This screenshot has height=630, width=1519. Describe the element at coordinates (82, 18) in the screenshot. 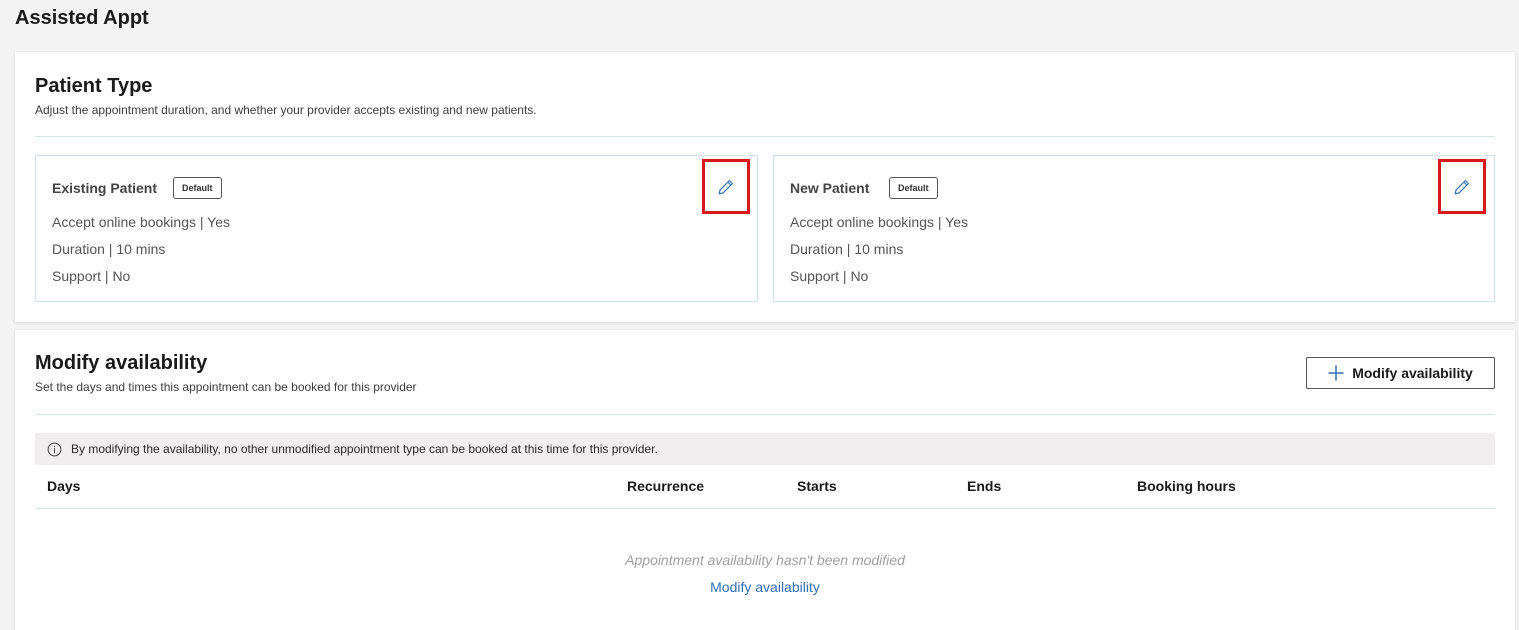

I see `page-title: Assisted Appt` at that location.